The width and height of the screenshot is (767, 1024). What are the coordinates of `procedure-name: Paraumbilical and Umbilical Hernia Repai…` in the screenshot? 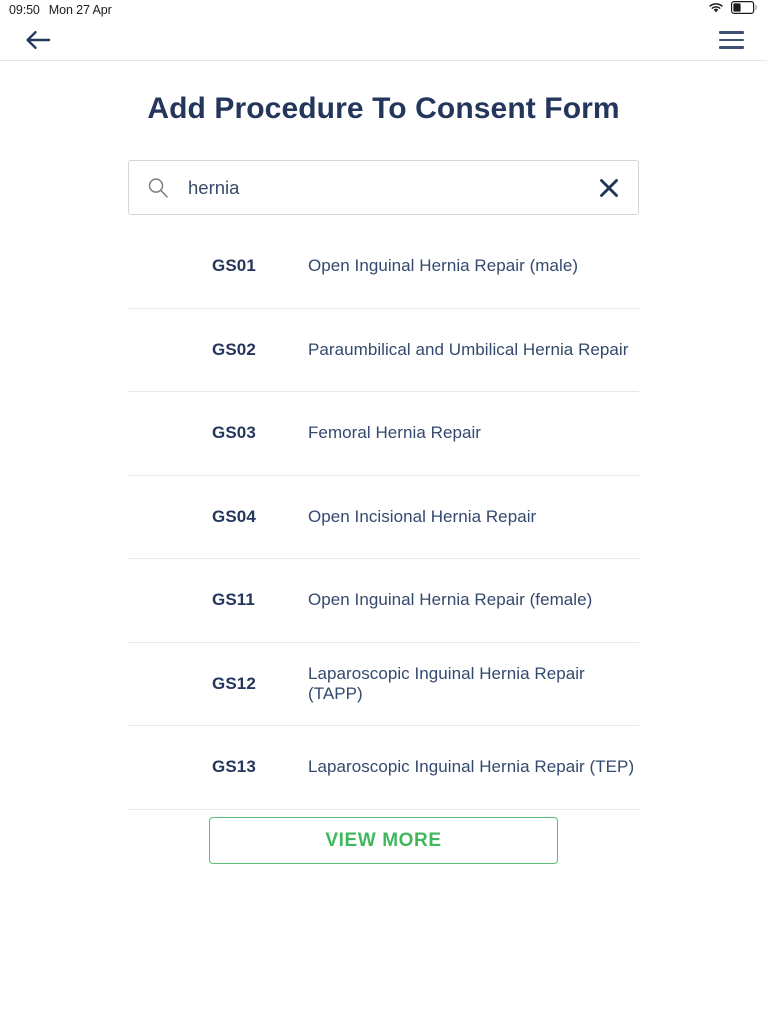 It's located at (468, 349).